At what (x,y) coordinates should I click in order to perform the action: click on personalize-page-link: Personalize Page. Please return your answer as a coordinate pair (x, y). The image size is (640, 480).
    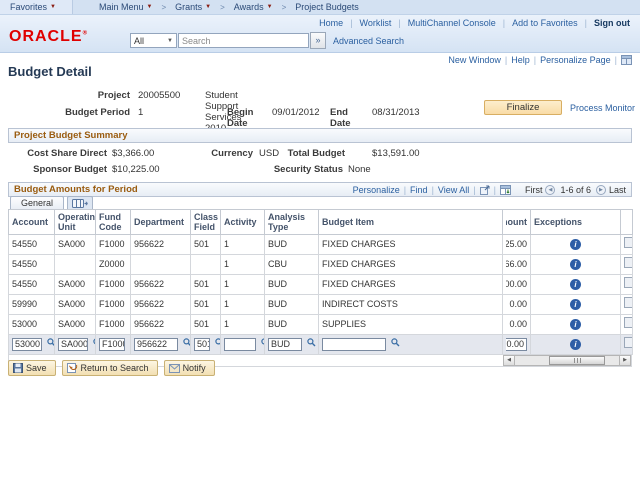
    Looking at the image, I should click on (575, 60).